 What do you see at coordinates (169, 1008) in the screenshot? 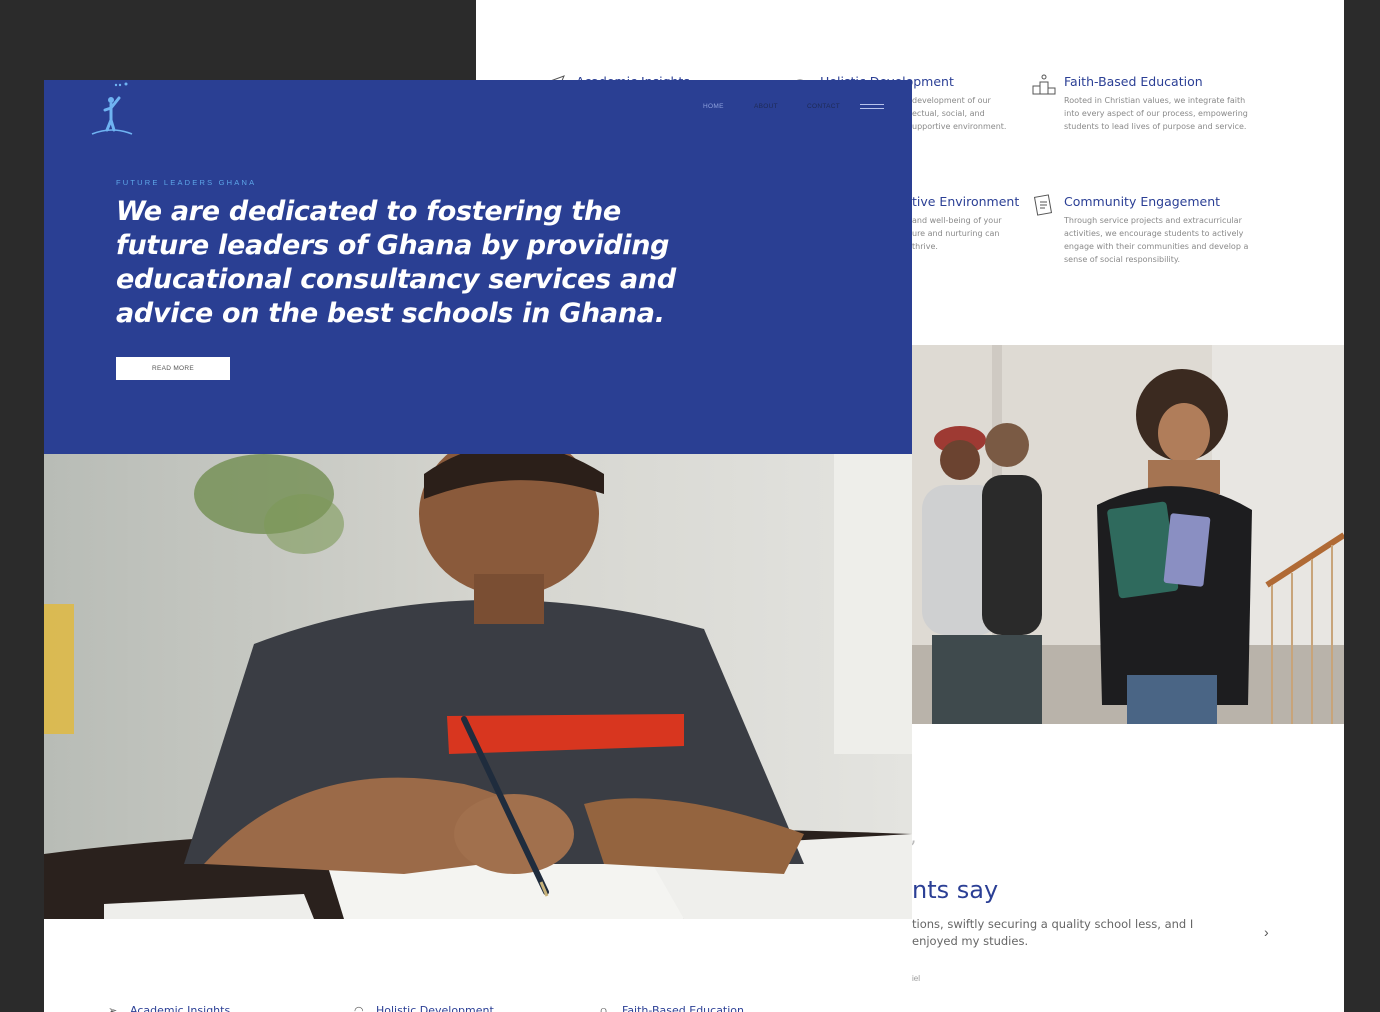
I see `feature-academic-insights-small: ➢ Academic Insights` at bounding box center [169, 1008].